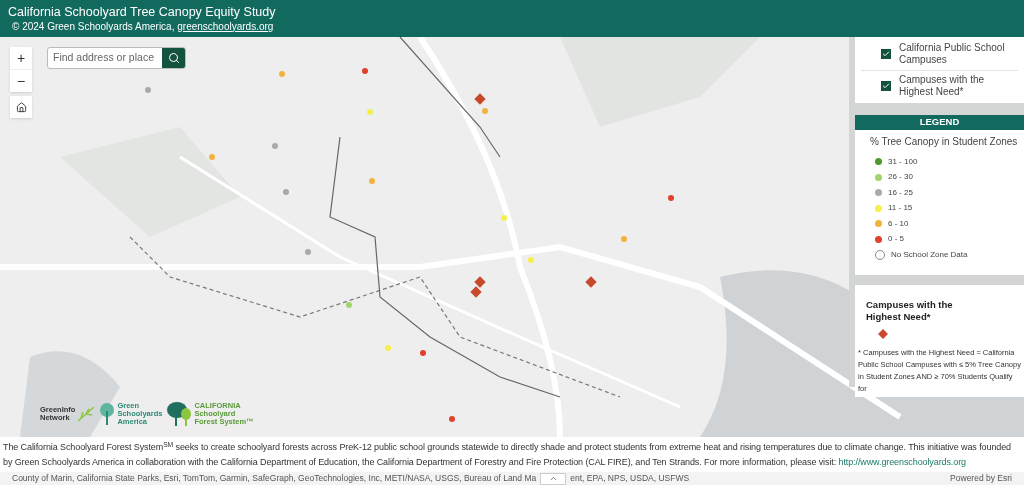 Image resolution: width=1024 pixels, height=485 pixels. What do you see at coordinates (981, 478) in the screenshot?
I see `powered-by-text: Powered by Esri` at bounding box center [981, 478].